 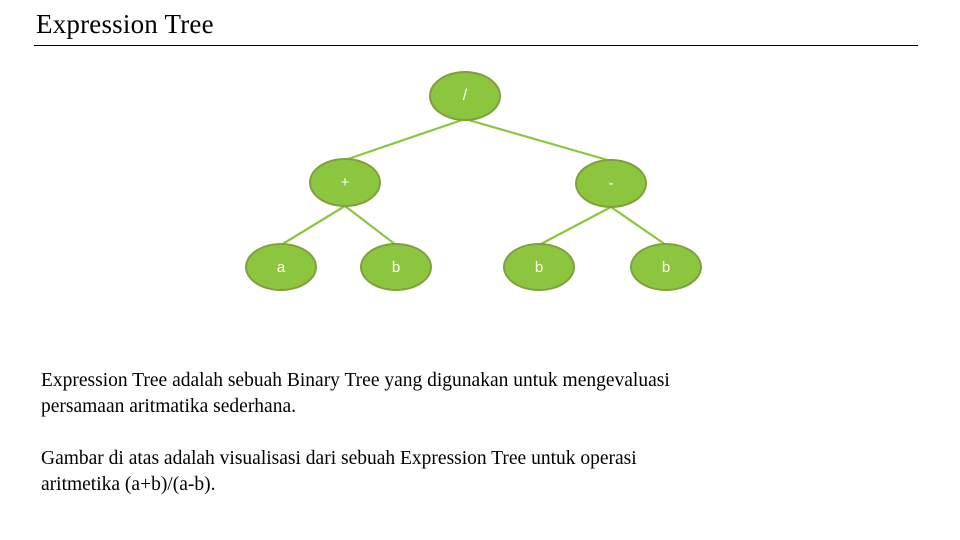 I want to click on tree-node-operator-plus: +, so click(x=345, y=182).